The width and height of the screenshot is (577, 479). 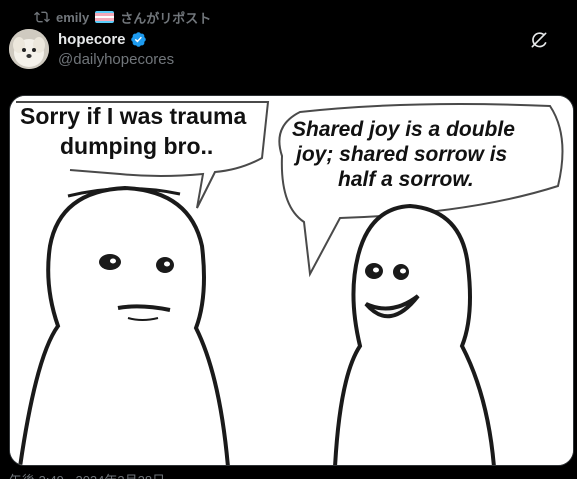 What do you see at coordinates (42, 17) in the screenshot?
I see `repost-icon` at bounding box center [42, 17].